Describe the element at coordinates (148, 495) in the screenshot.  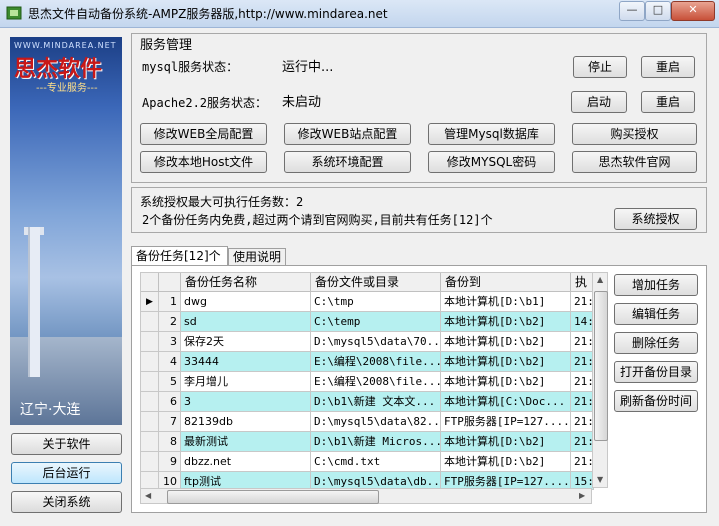
I see `scroll-left-icon: ◀` at that location.